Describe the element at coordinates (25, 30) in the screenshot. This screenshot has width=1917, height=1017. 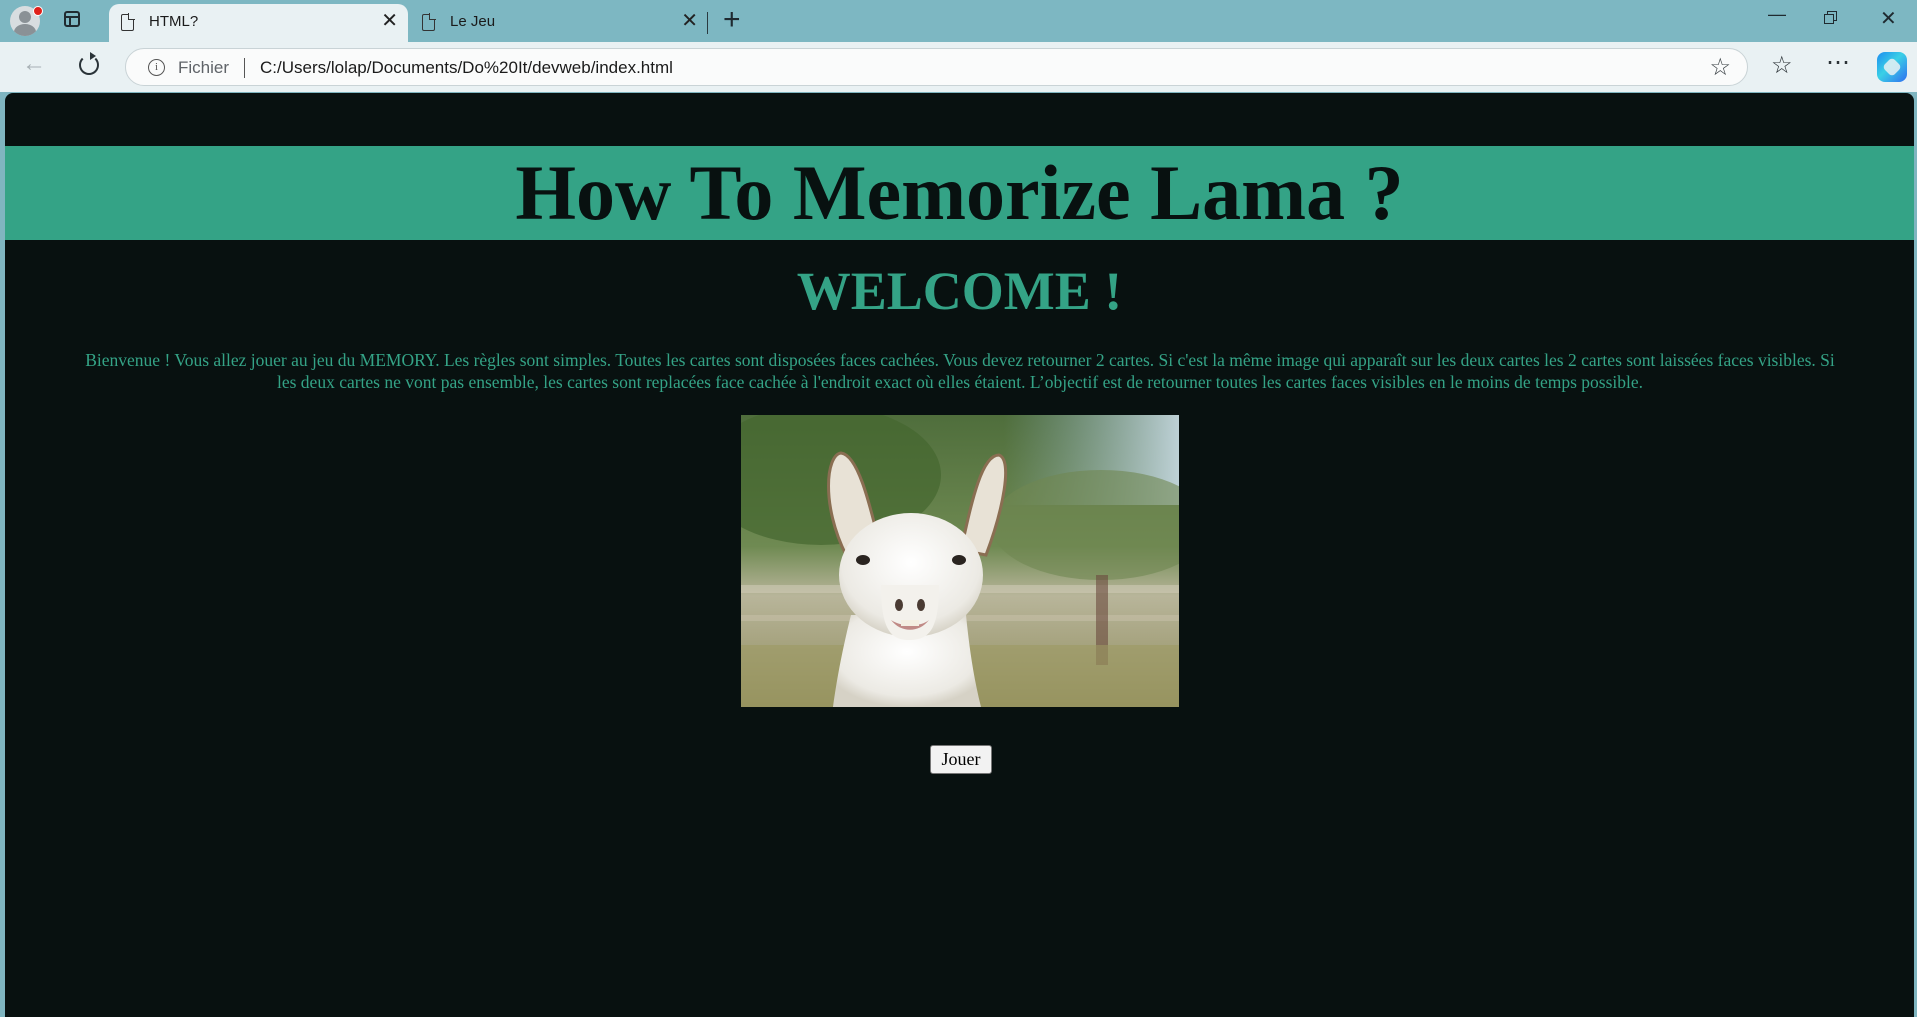
I see `profile-body-shape` at that location.